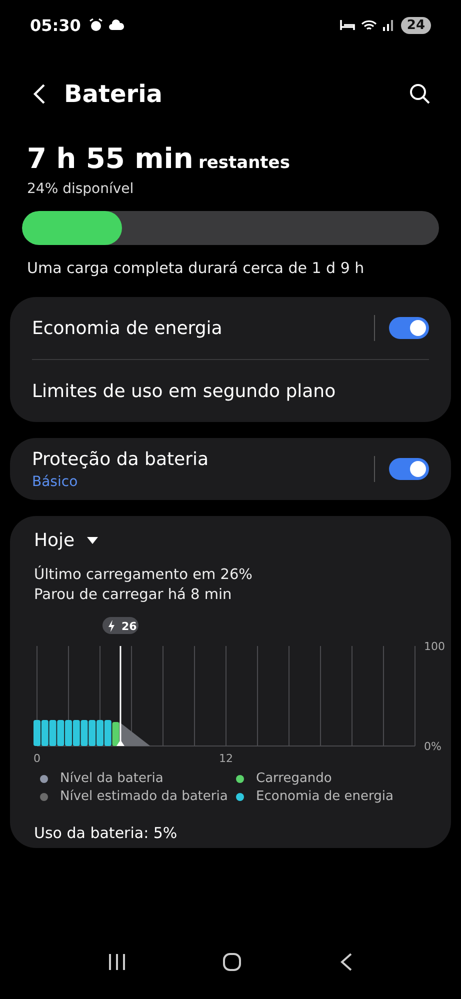 Image resolution: width=461 pixels, height=999 pixels. What do you see at coordinates (120, 625) in the screenshot?
I see `marker-bubble` at bounding box center [120, 625].